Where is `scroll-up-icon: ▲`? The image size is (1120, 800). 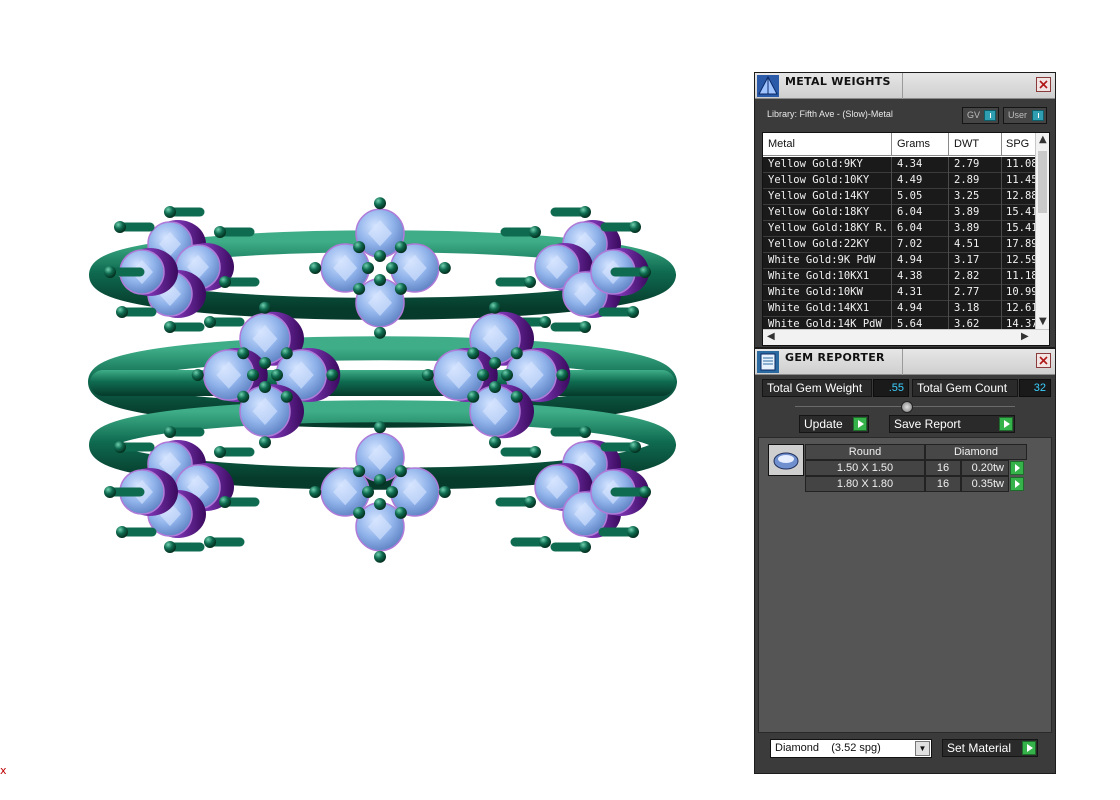 scroll-up-icon: ▲ is located at coordinates (1043, 139).